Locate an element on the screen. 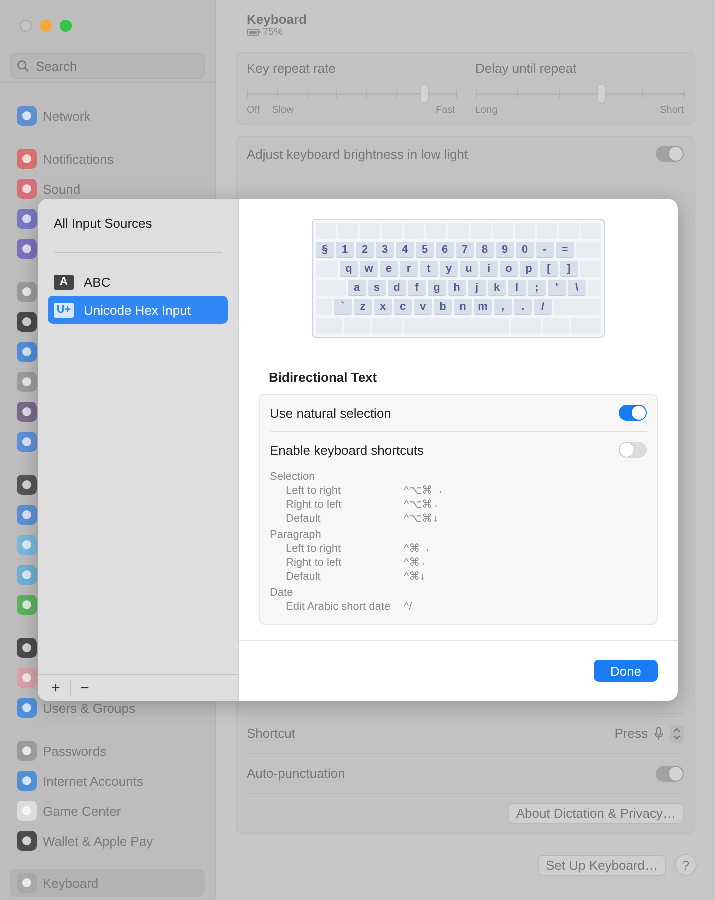 The width and height of the screenshot is (715, 900). slider-caption: Short is located at coordinates (672, 110).